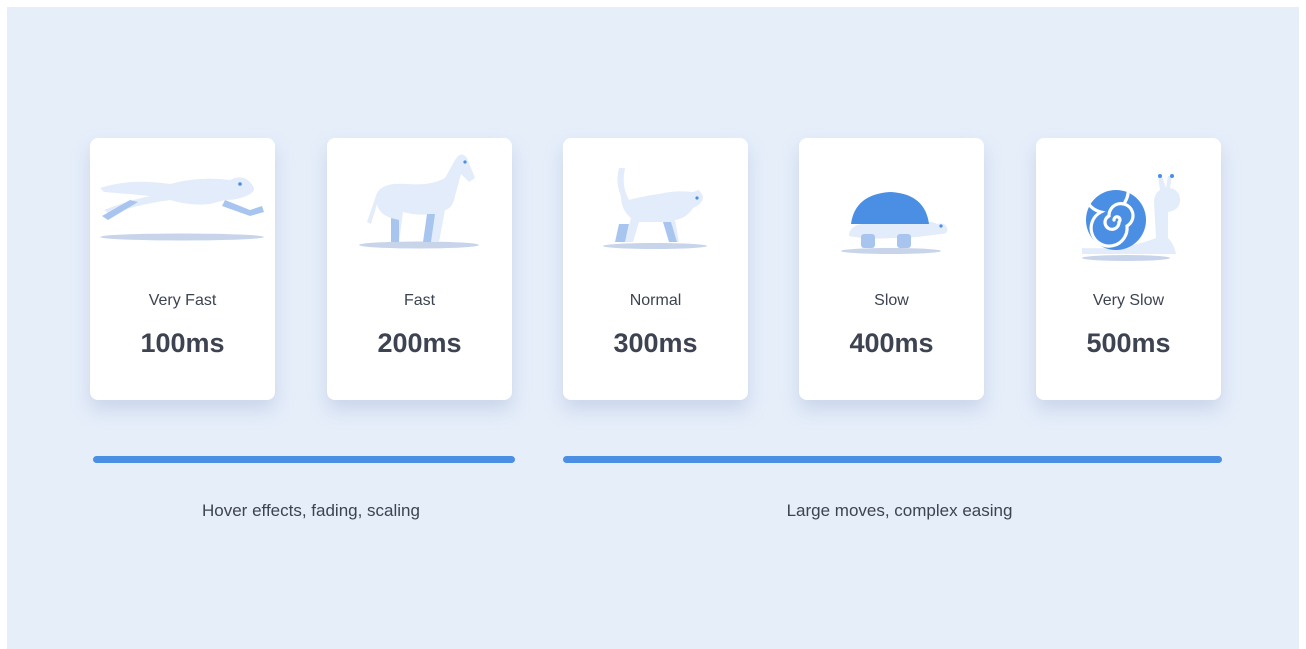 Image resolution: width=1306 pixels, height=649 pixels. What do you see at coordinates (891, 300) in the screenshot?
I see `speed-label: Slow` at bounding box center [891, 300].